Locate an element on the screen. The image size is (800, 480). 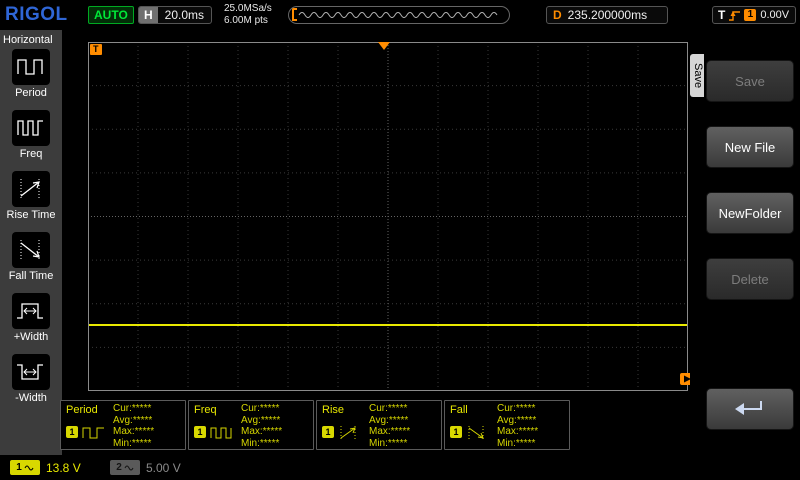
measure-item-rise-time: Rise Time is located at coordinates (31, 196).